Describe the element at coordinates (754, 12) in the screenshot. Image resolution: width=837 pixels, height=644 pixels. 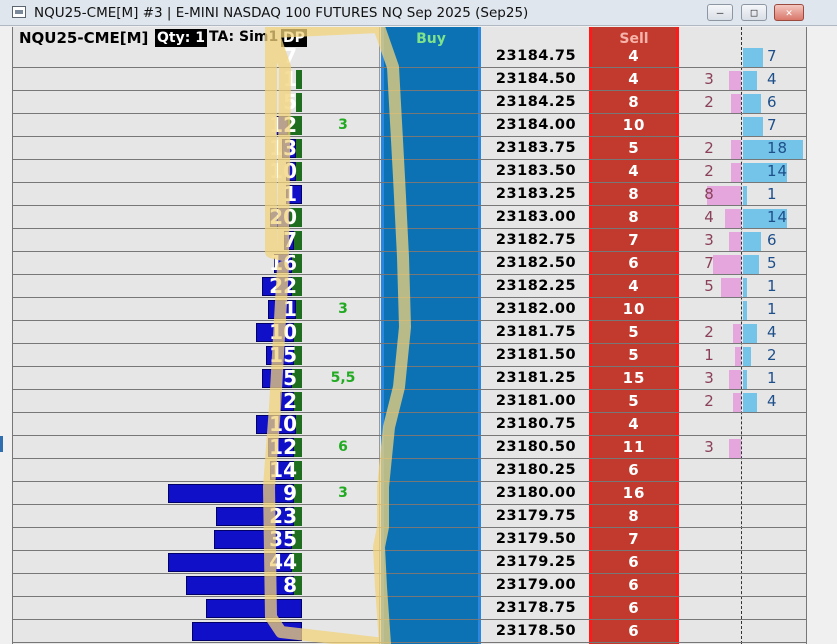
I see `maximize-button: □` at that location.